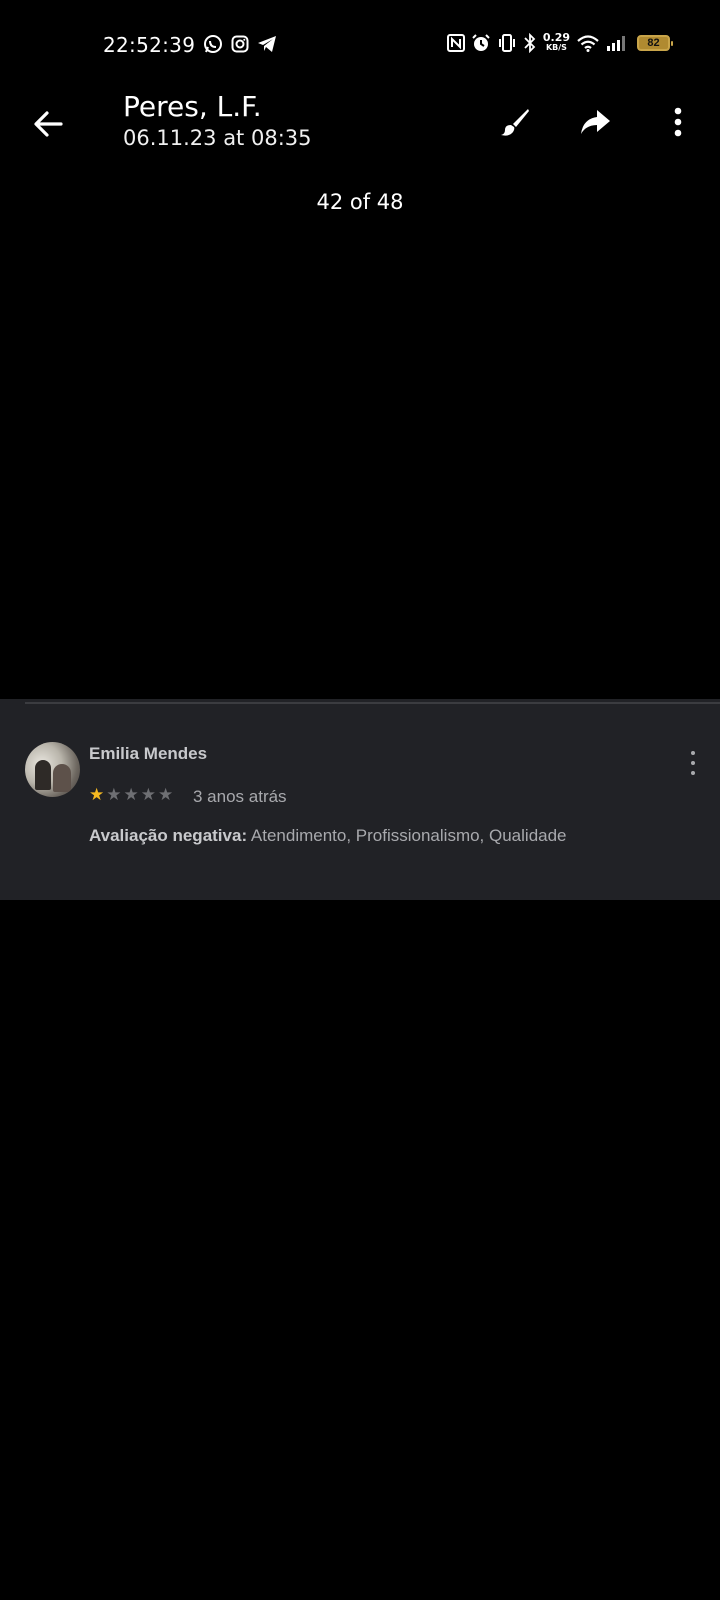 This screenshot has height=1600, width=720. I want to click on review-more-icon, so click(693, 763).